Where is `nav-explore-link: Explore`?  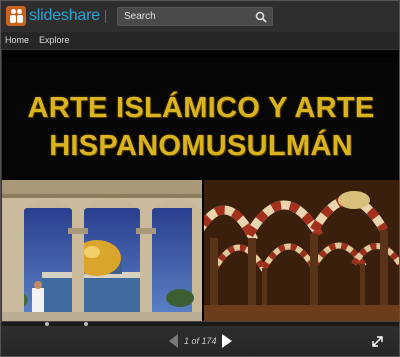
nav-explore-link: Explore is located at coordinates (54, 40).